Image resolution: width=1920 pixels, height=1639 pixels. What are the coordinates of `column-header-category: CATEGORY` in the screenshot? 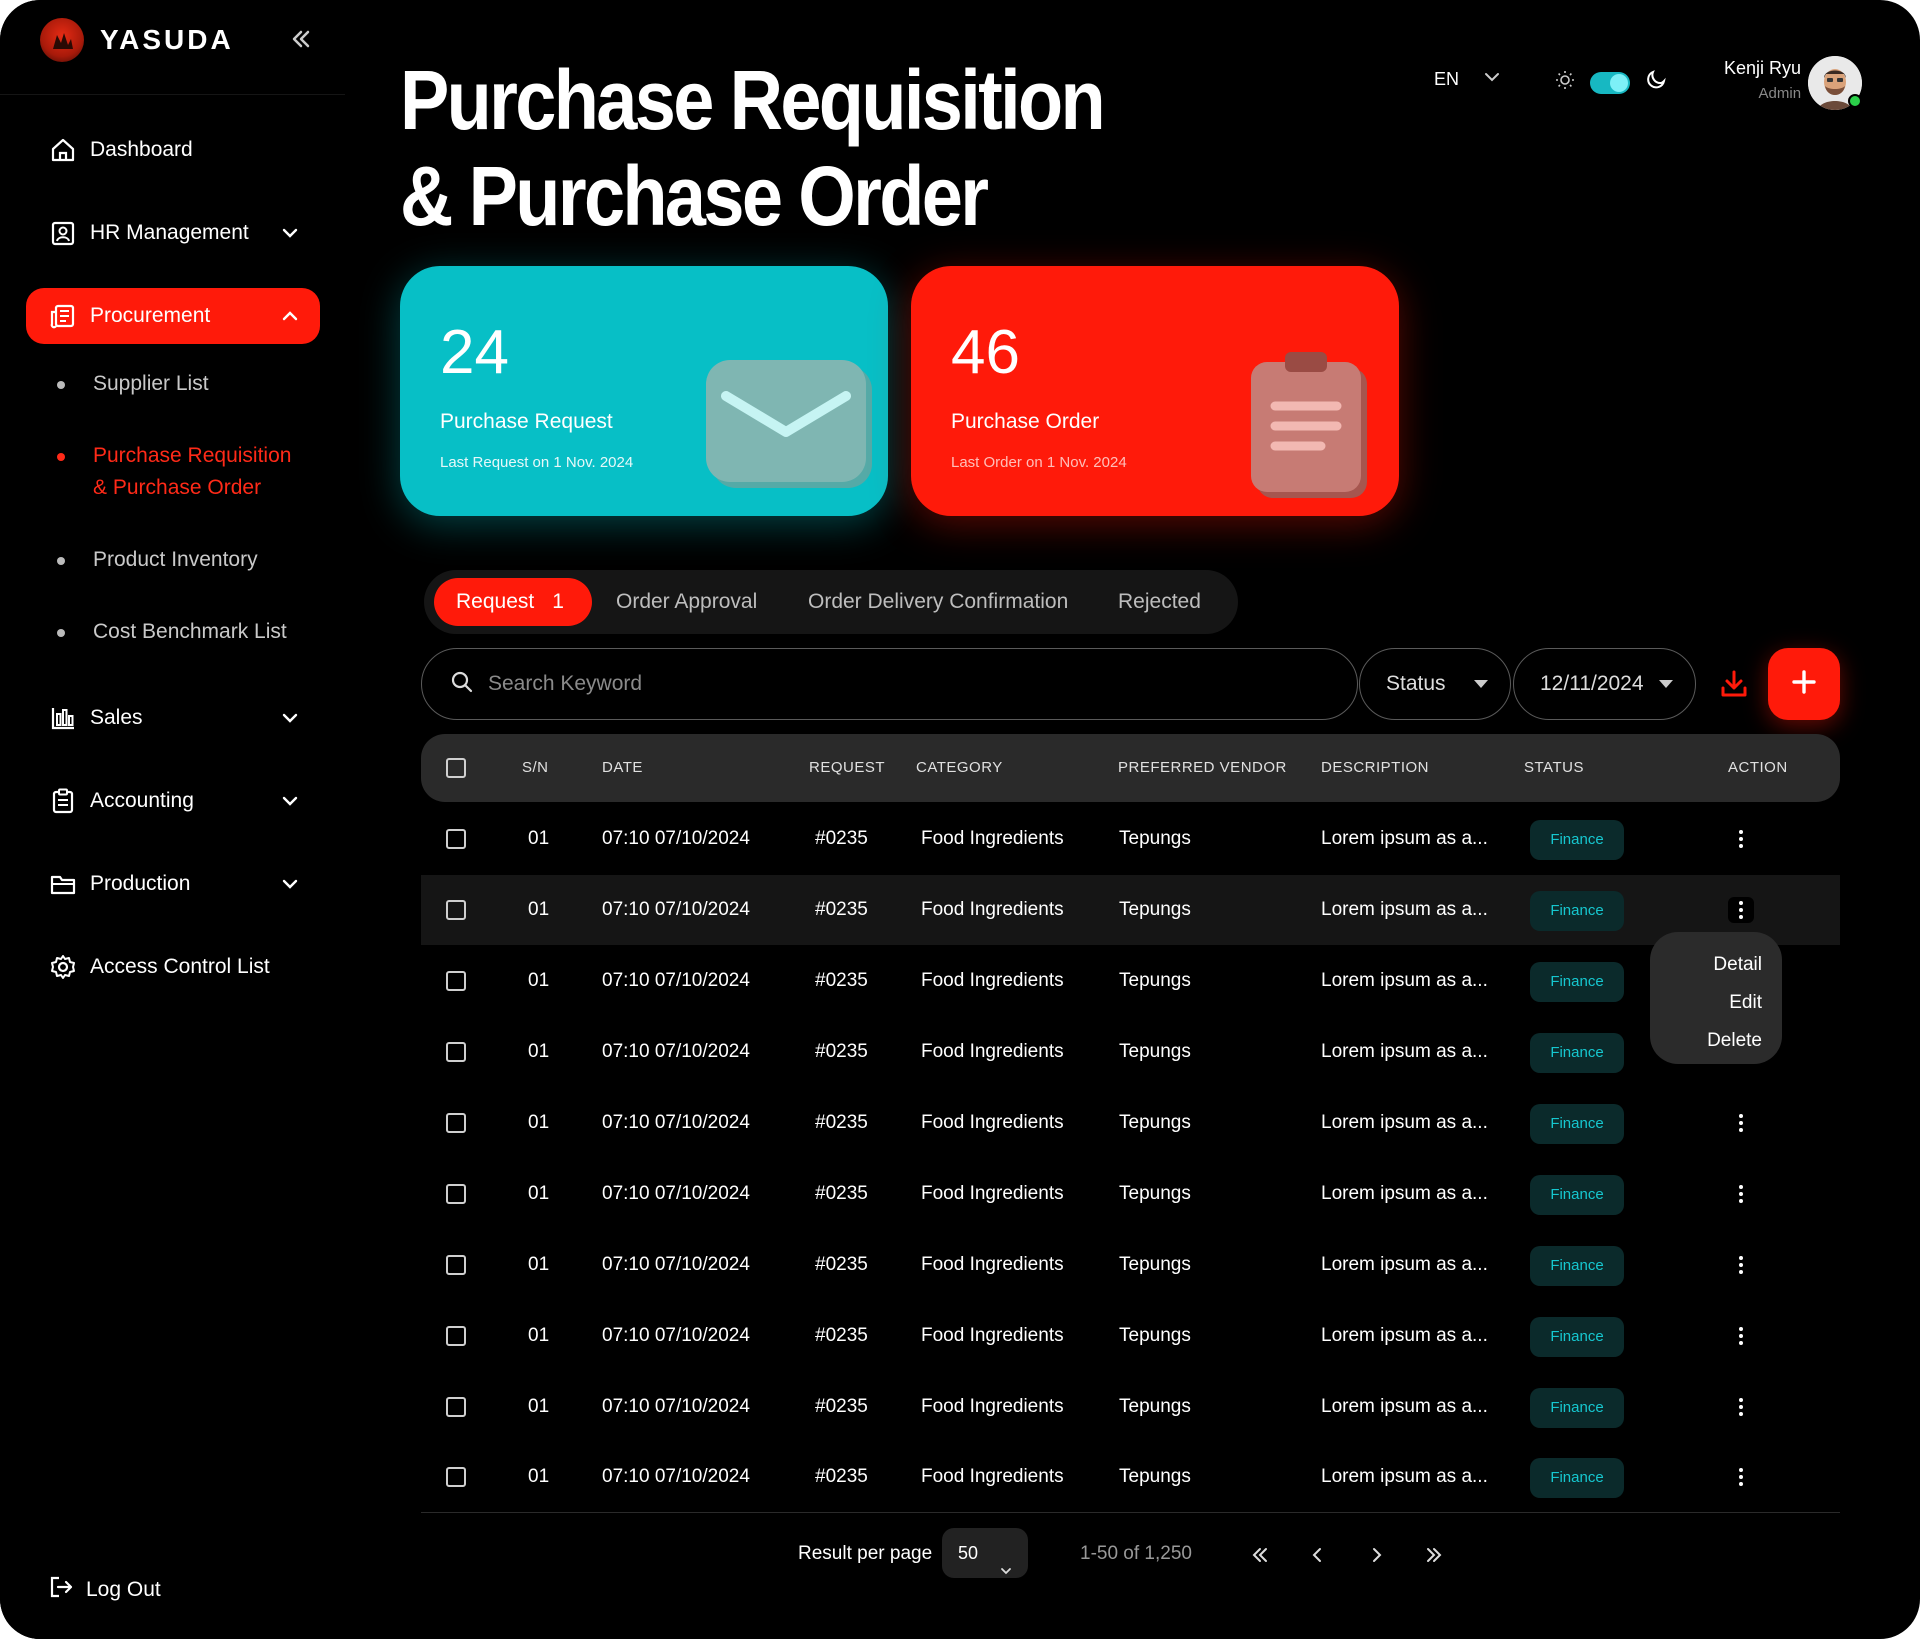 It's located at (959, 767).